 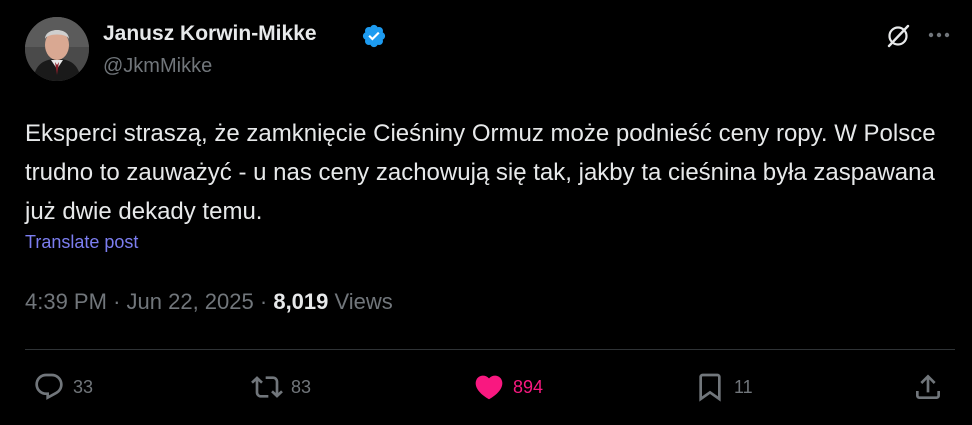 What do you see at coordinates (49, 386) in the screenshot?
I see `reply-icon` at bounding box center [49, 386].